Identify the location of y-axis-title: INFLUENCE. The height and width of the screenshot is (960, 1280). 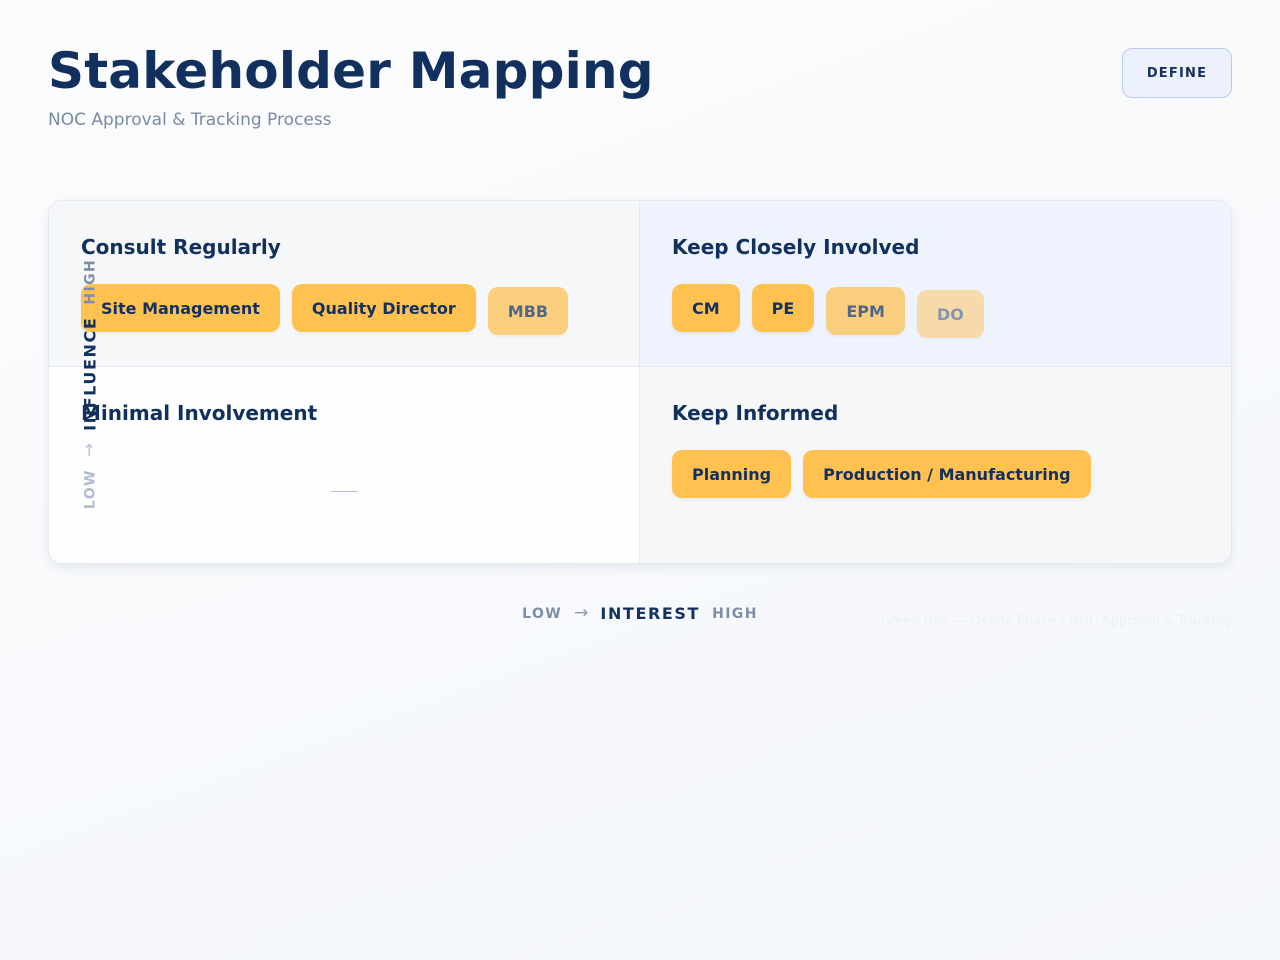
(90, 373).